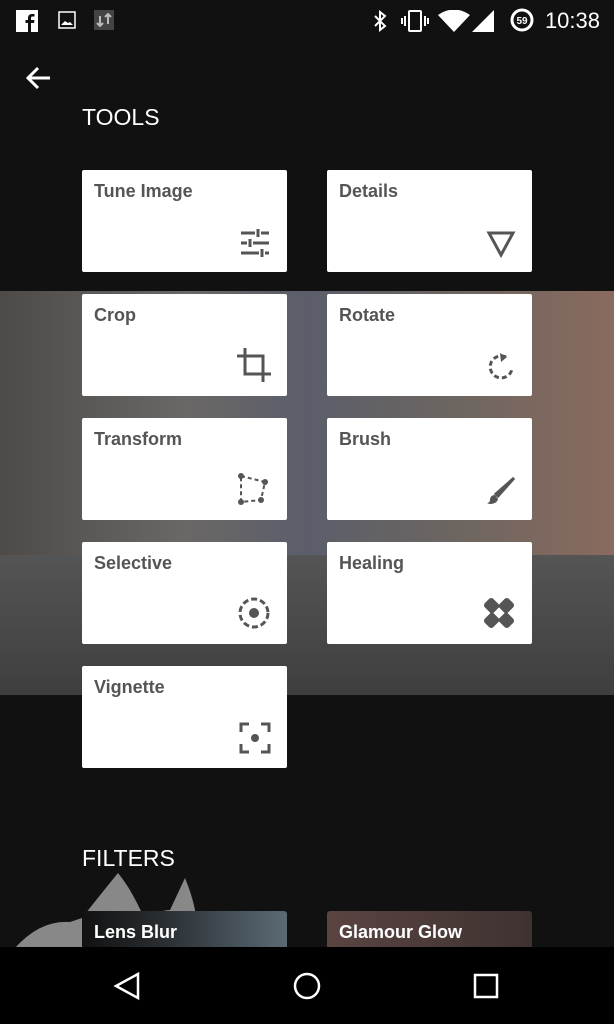  I want to click on tool-transform: Transform, so click(184, 469).